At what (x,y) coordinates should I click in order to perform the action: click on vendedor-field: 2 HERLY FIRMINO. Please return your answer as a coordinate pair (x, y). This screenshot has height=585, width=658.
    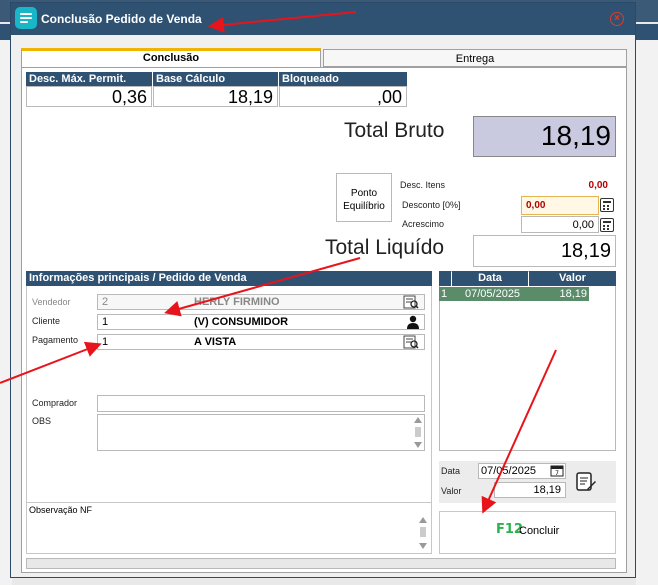
    Looking at the image, I should click on (261, 302).